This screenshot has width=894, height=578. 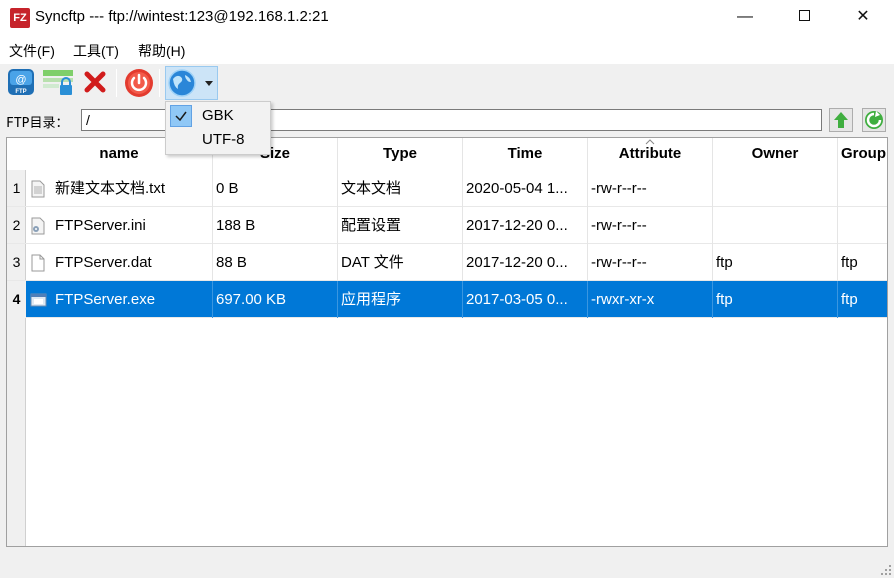 I want to click on disconnect-x-icon, so click(x=95, y=82).